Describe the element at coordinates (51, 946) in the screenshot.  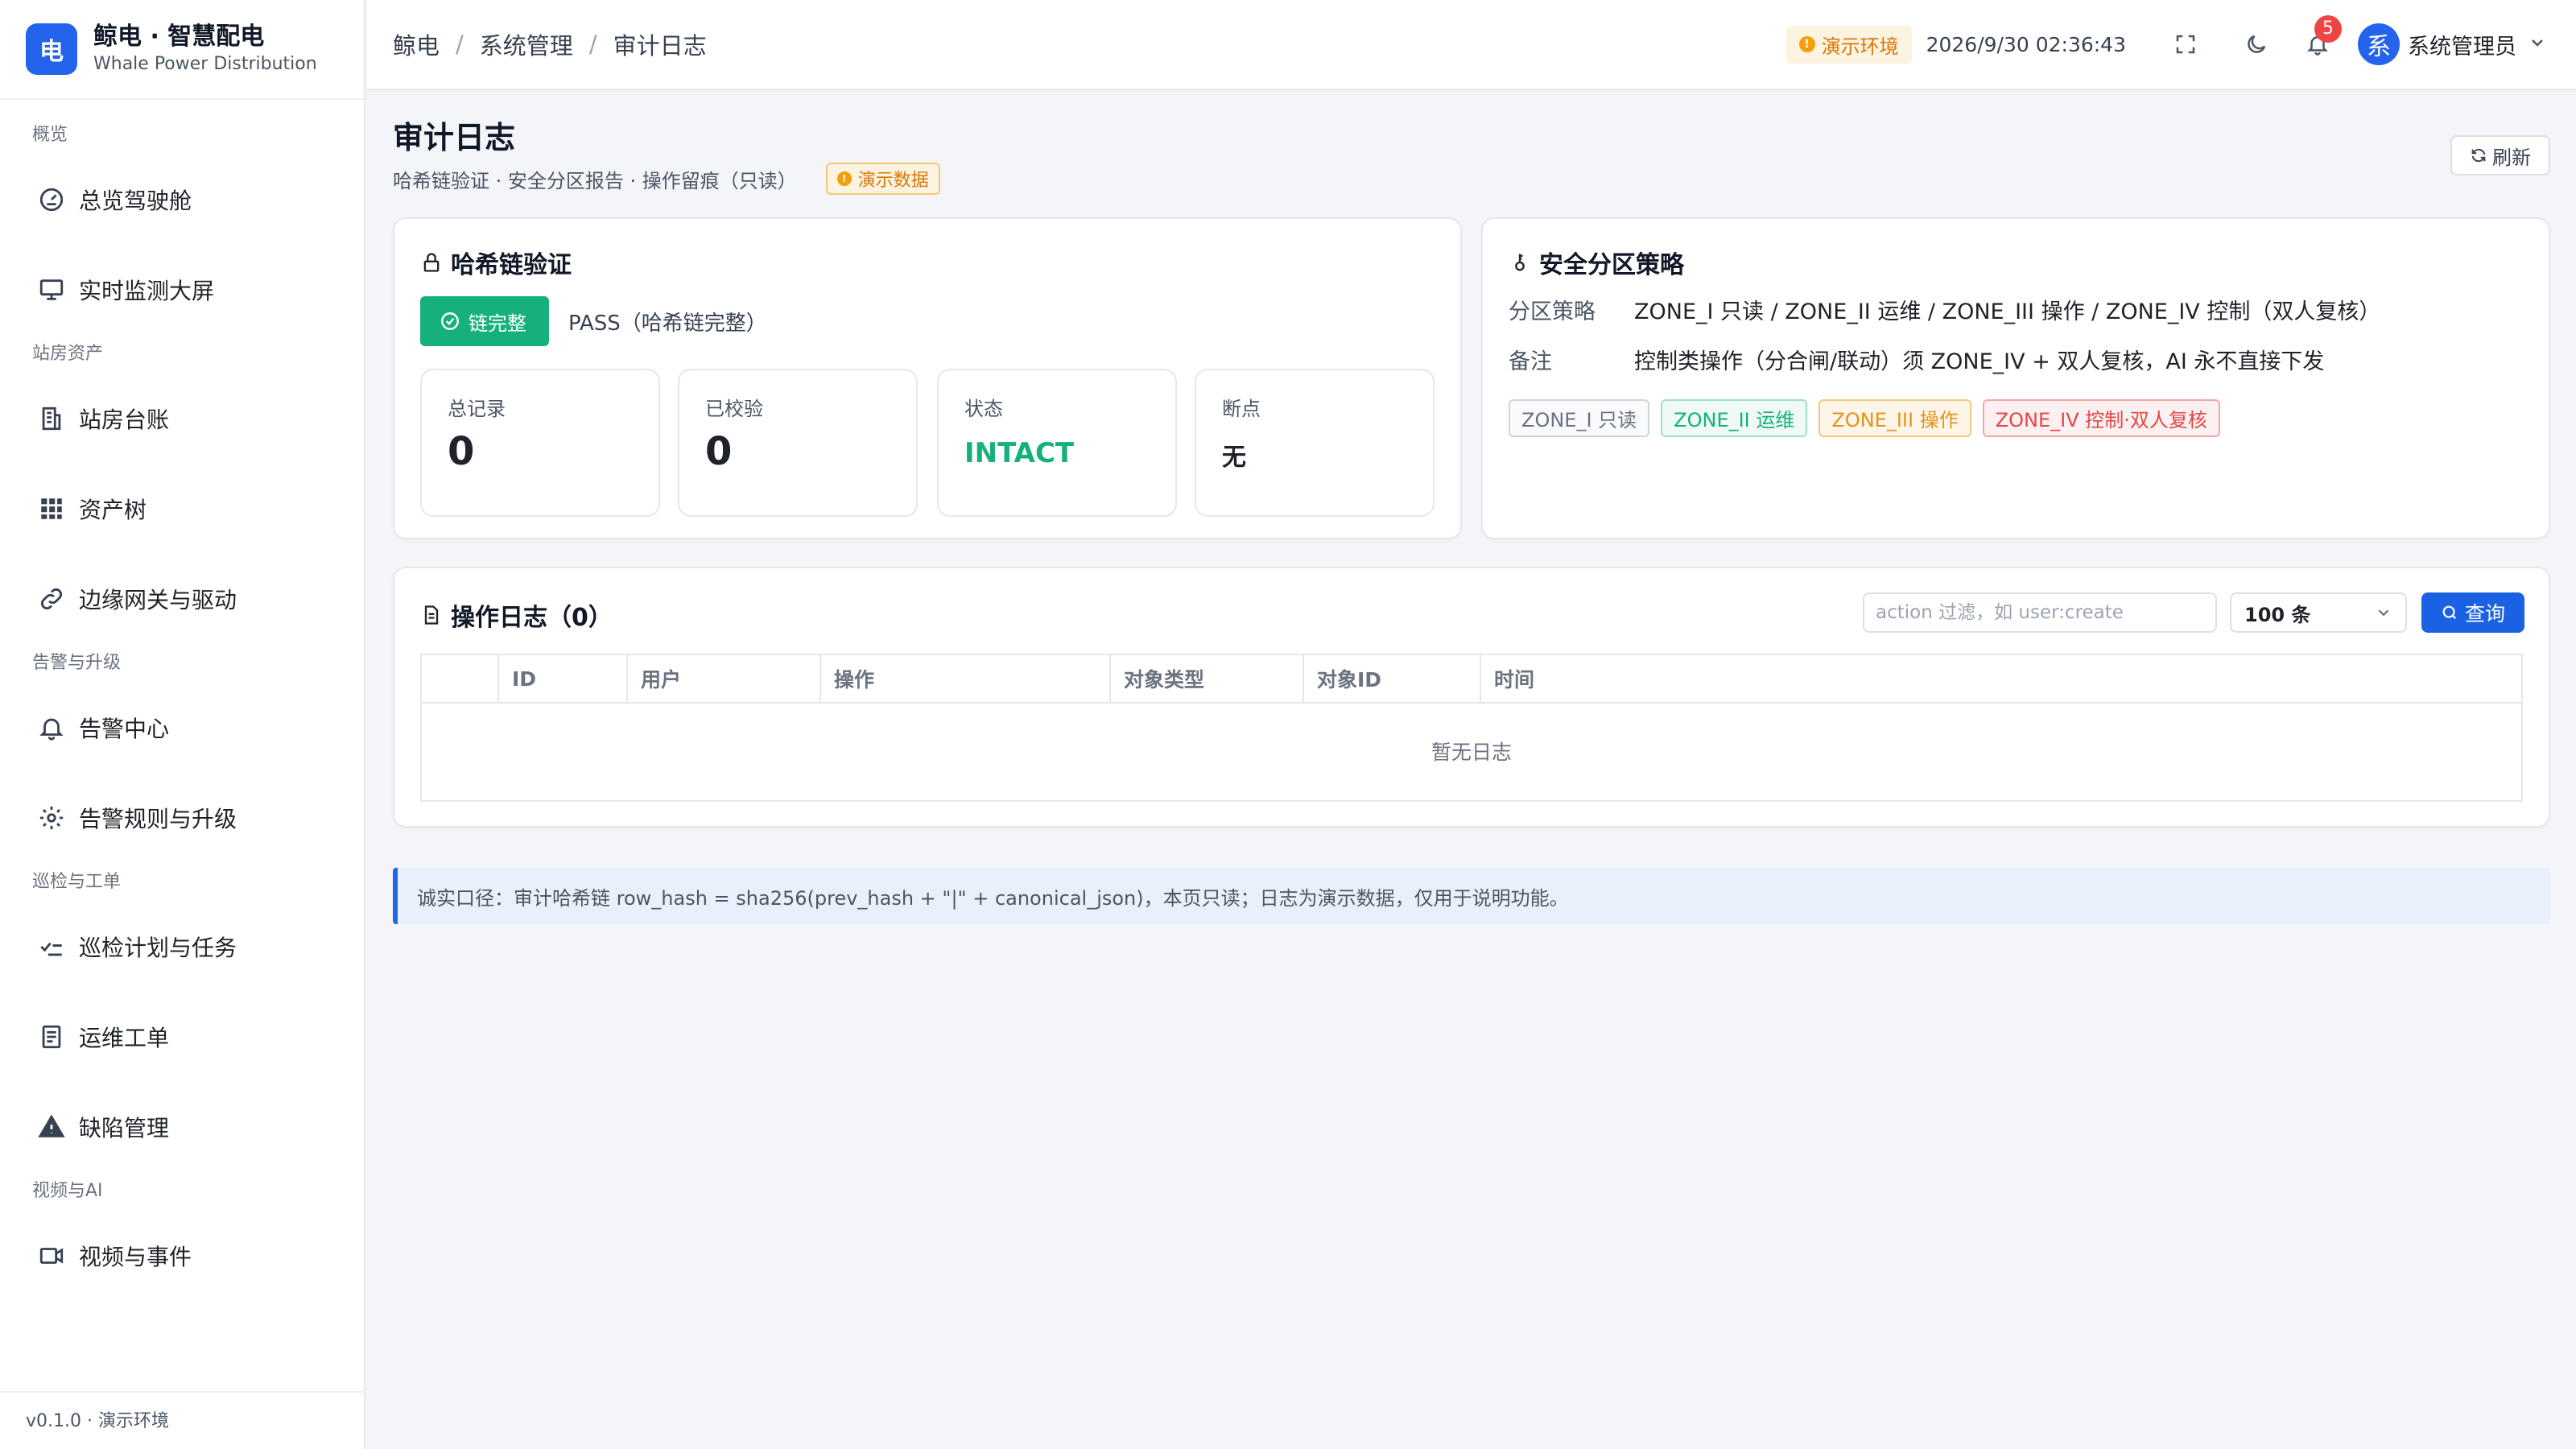
I see `checklist-icon` at that location.